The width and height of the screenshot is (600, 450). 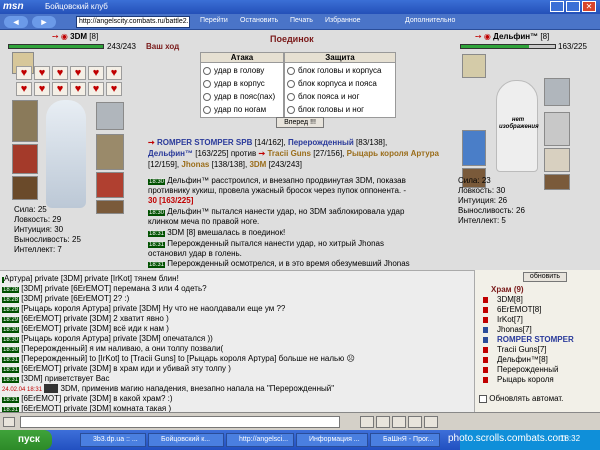 I want to click on minimize-icon, so click(x=557, y=6).